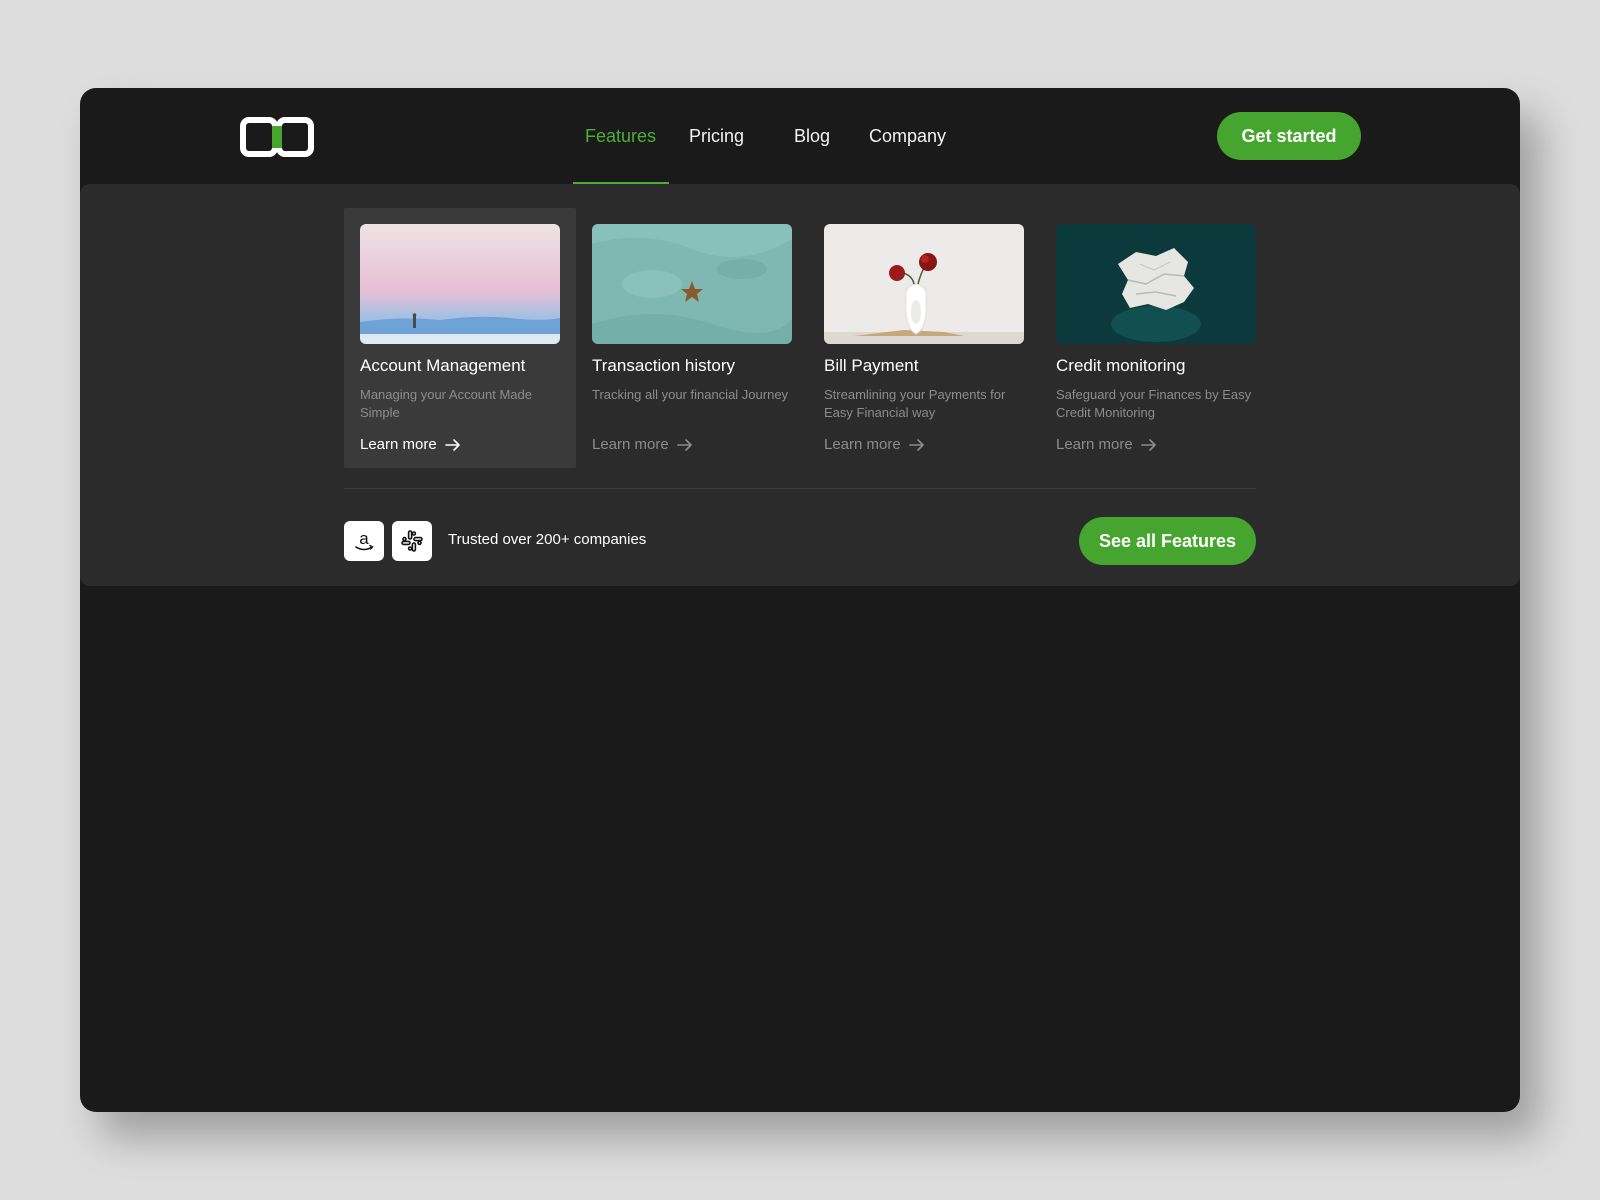 The width and height of the screenshot is (1600, 1200). What do you see at coordinates (277, 137) in the screenshot?
I see `brand-logo` at bounding box center [277, 137].